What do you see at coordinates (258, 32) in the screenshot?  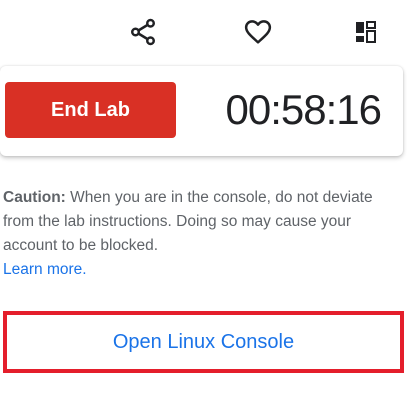 I see `heart-icon` at bounding box center [258, 32].